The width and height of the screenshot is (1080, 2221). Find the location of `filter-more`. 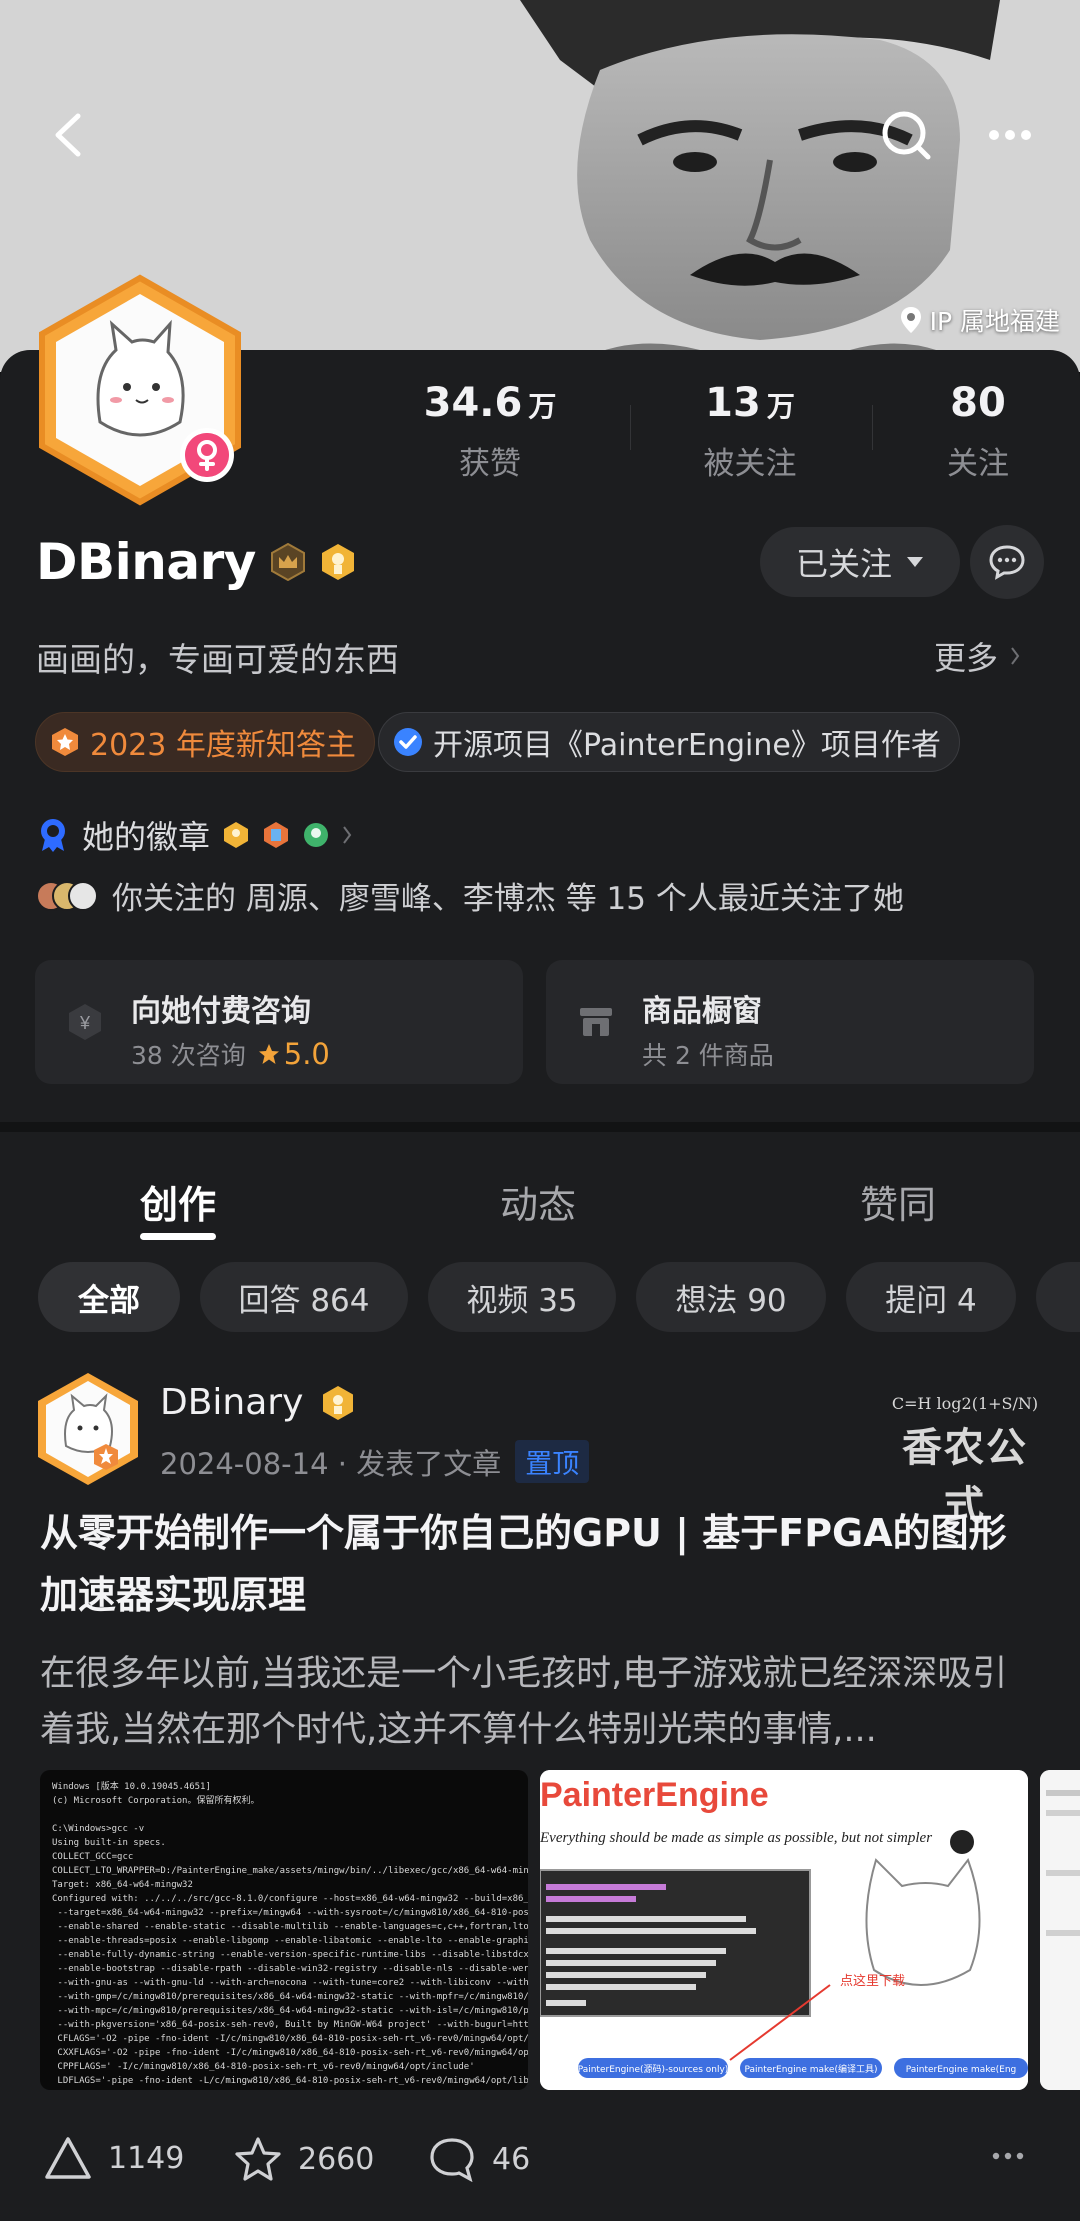

filter-more is located at coordinates (1058, 1297).